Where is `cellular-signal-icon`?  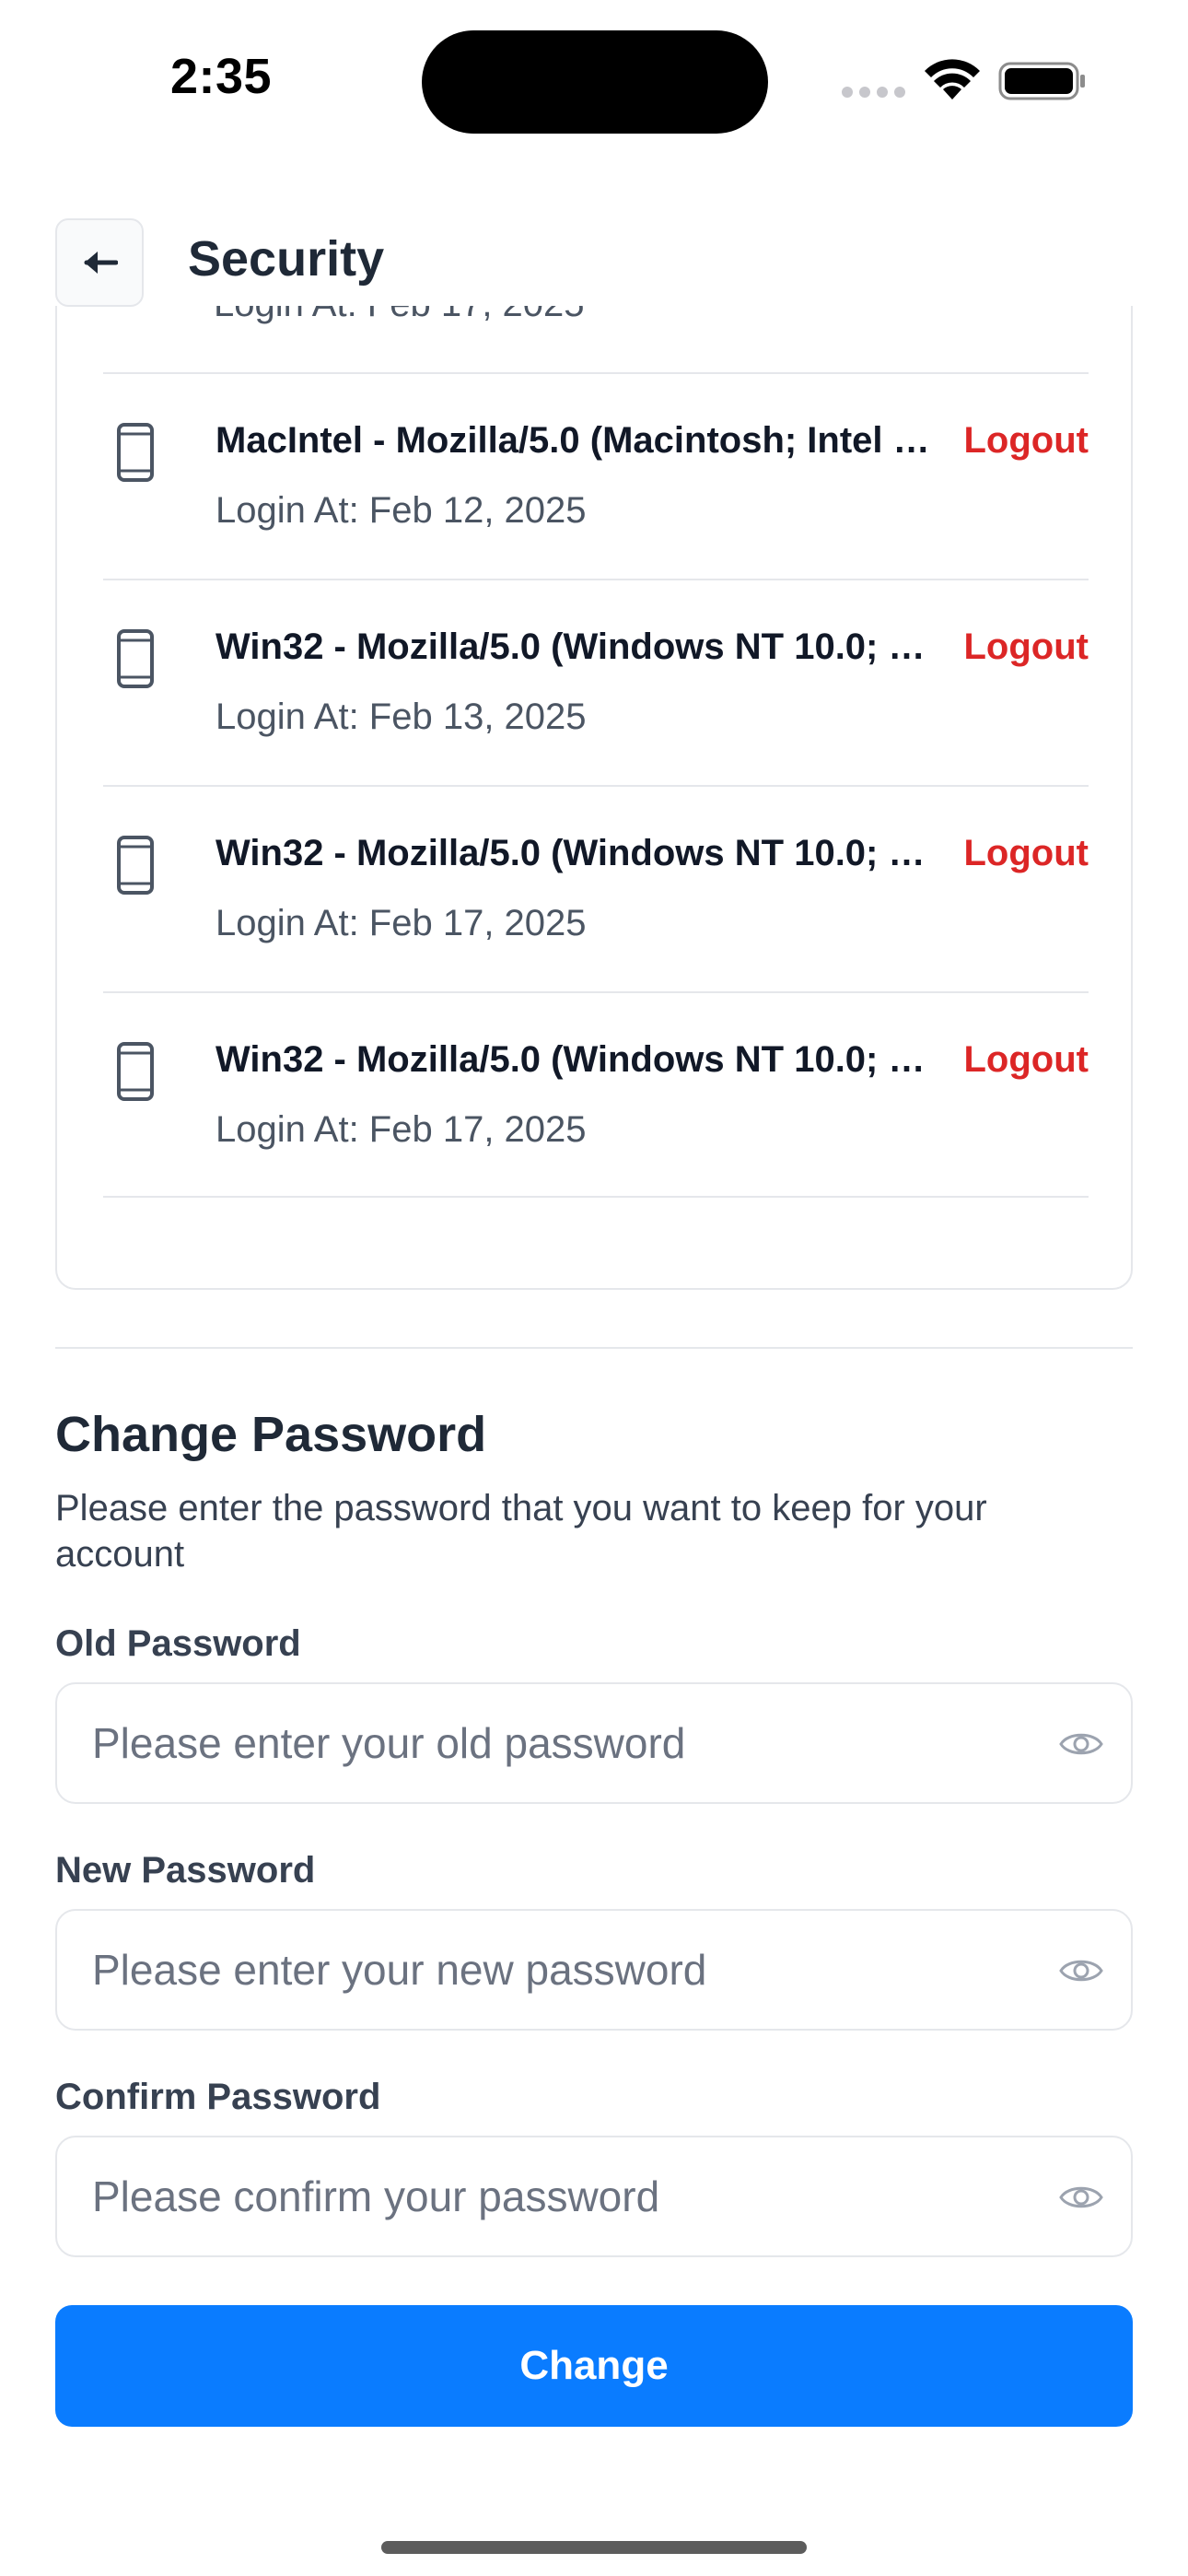
cellular-signal-icon is located at coordinates (874, 92).